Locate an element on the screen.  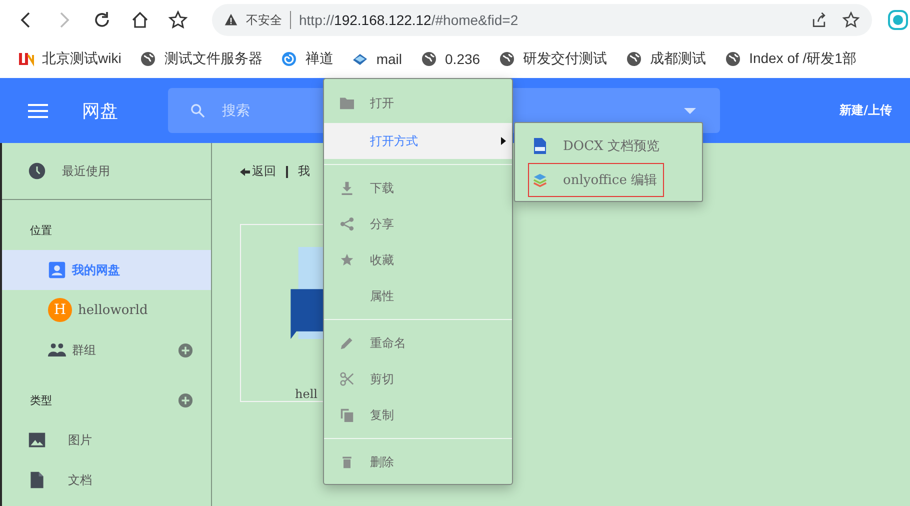
folder-icon is located at coordinates (347, 103).